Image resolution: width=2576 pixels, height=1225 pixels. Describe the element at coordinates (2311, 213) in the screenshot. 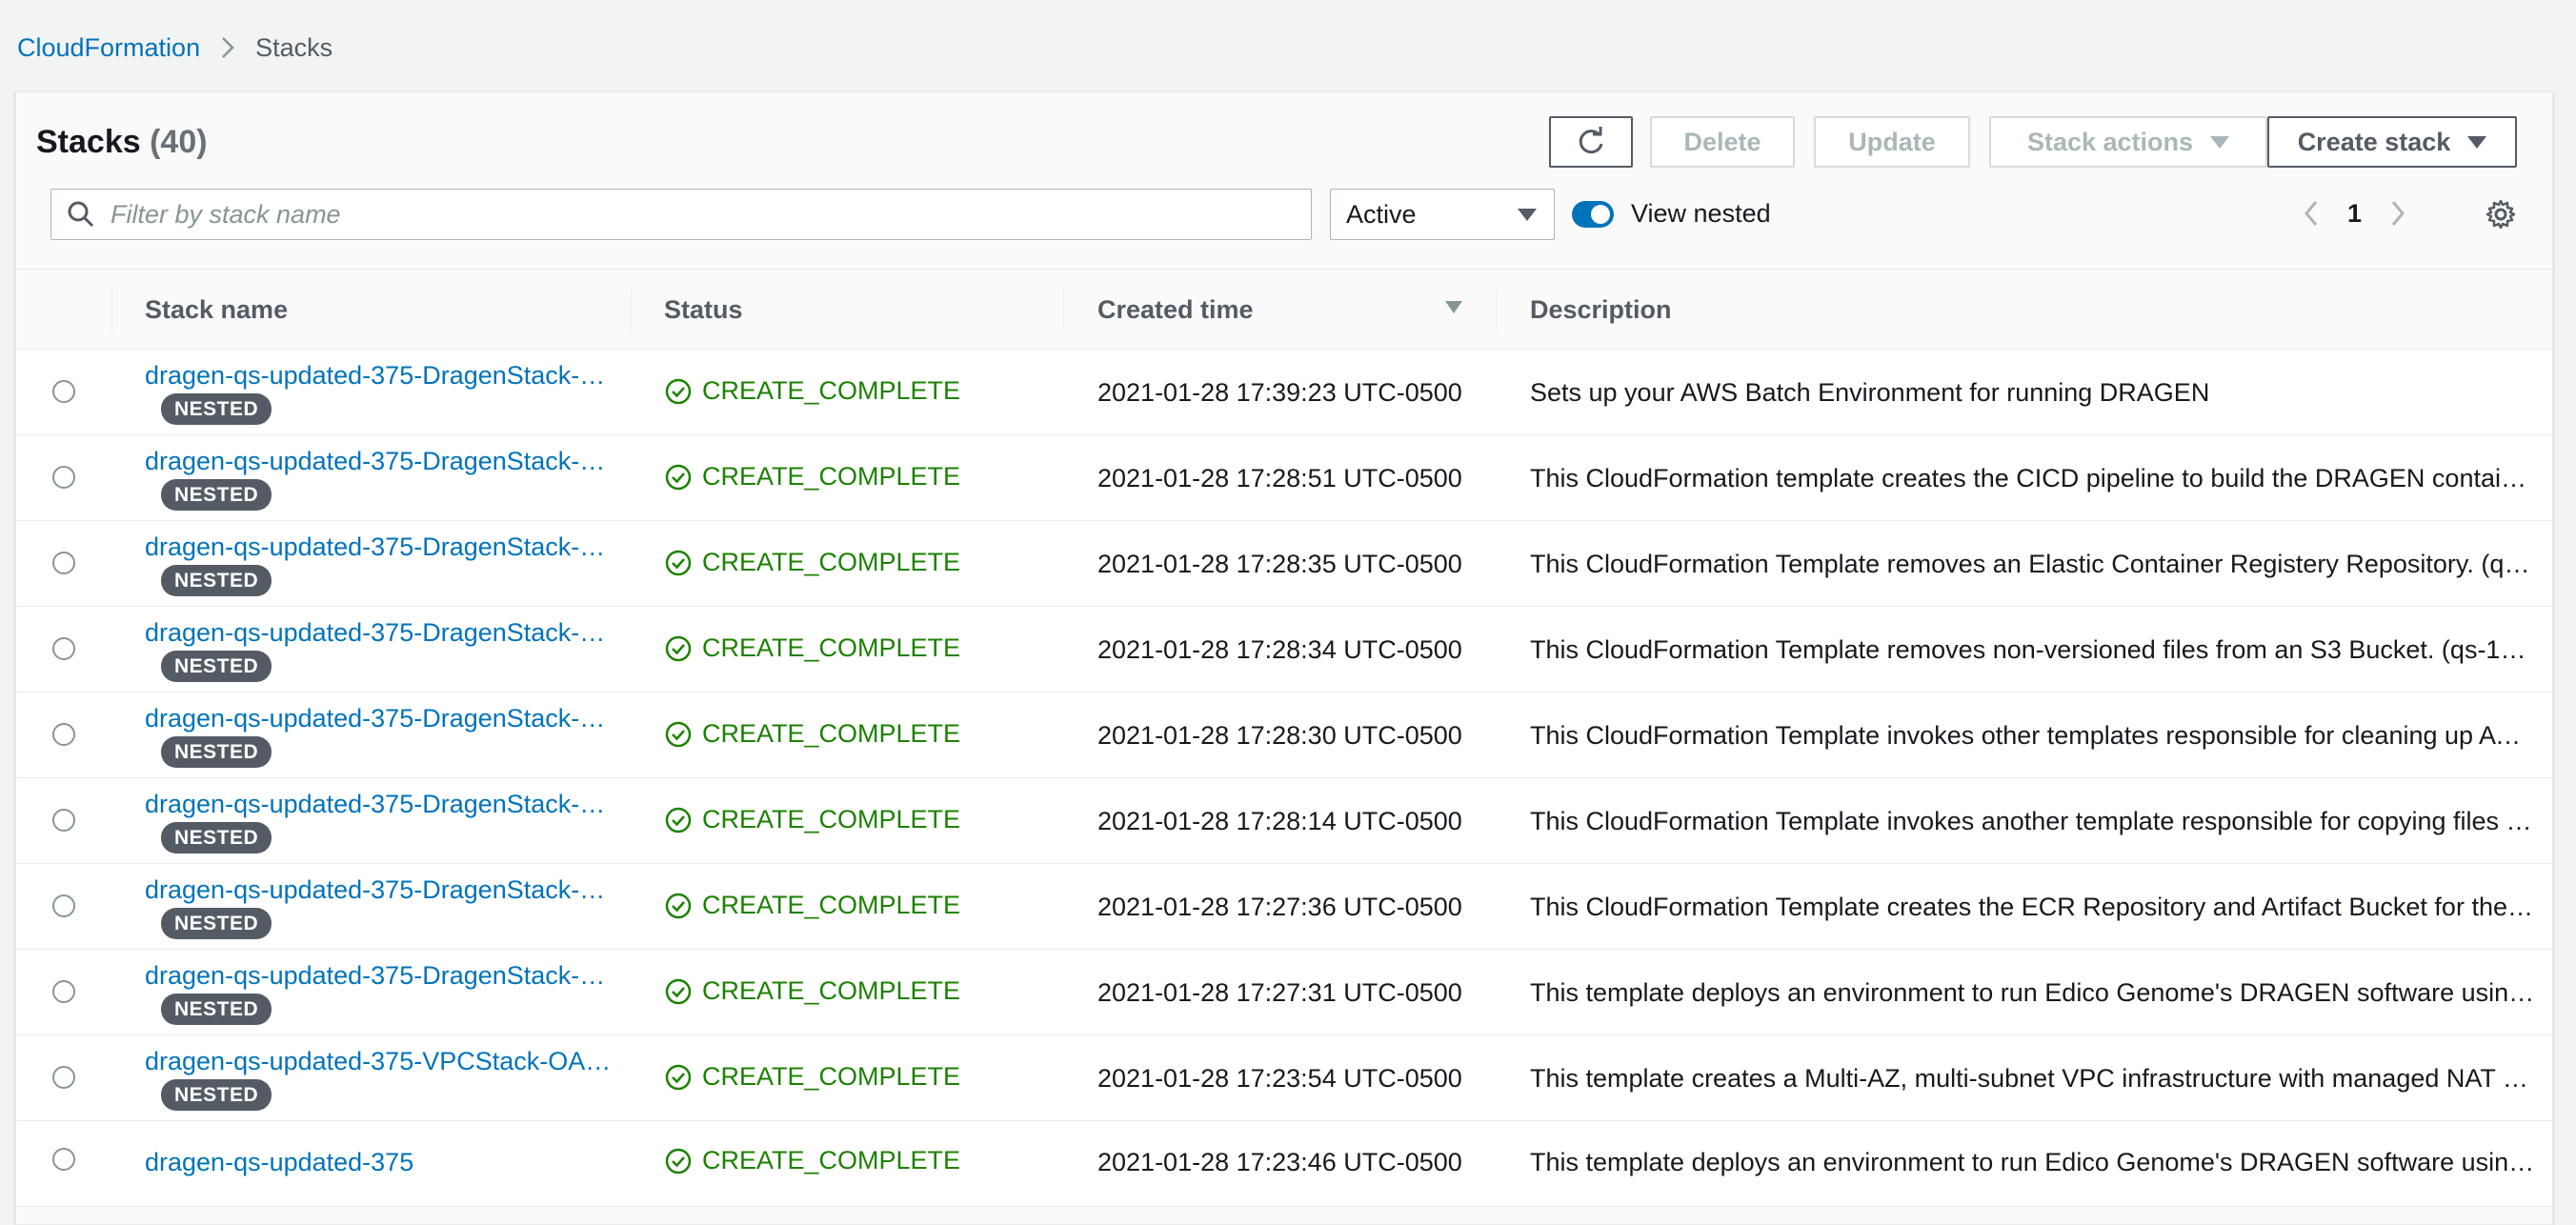

I see `chevron-left-icon` at that location.